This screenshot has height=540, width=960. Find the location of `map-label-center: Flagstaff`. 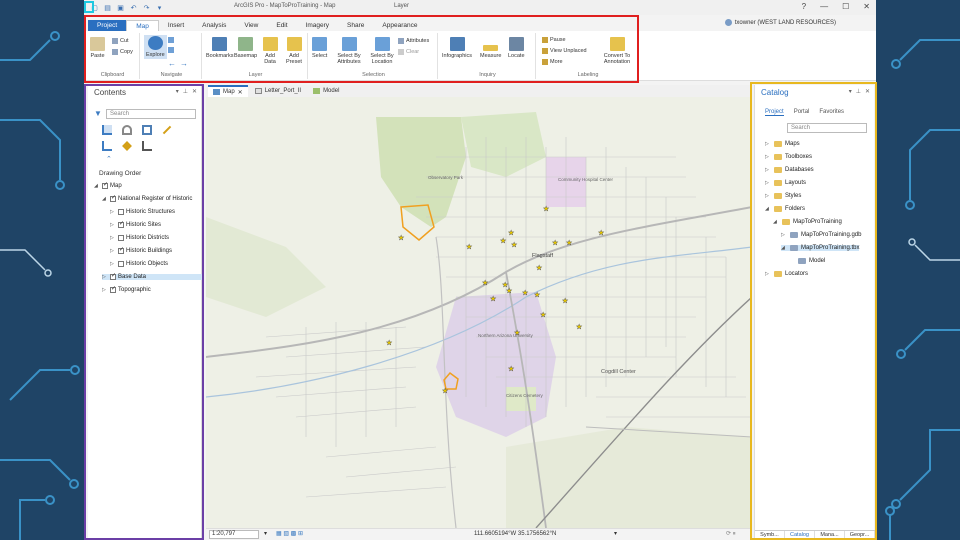

map-label-center: Flagstaff is located at coordinates (542, 256).